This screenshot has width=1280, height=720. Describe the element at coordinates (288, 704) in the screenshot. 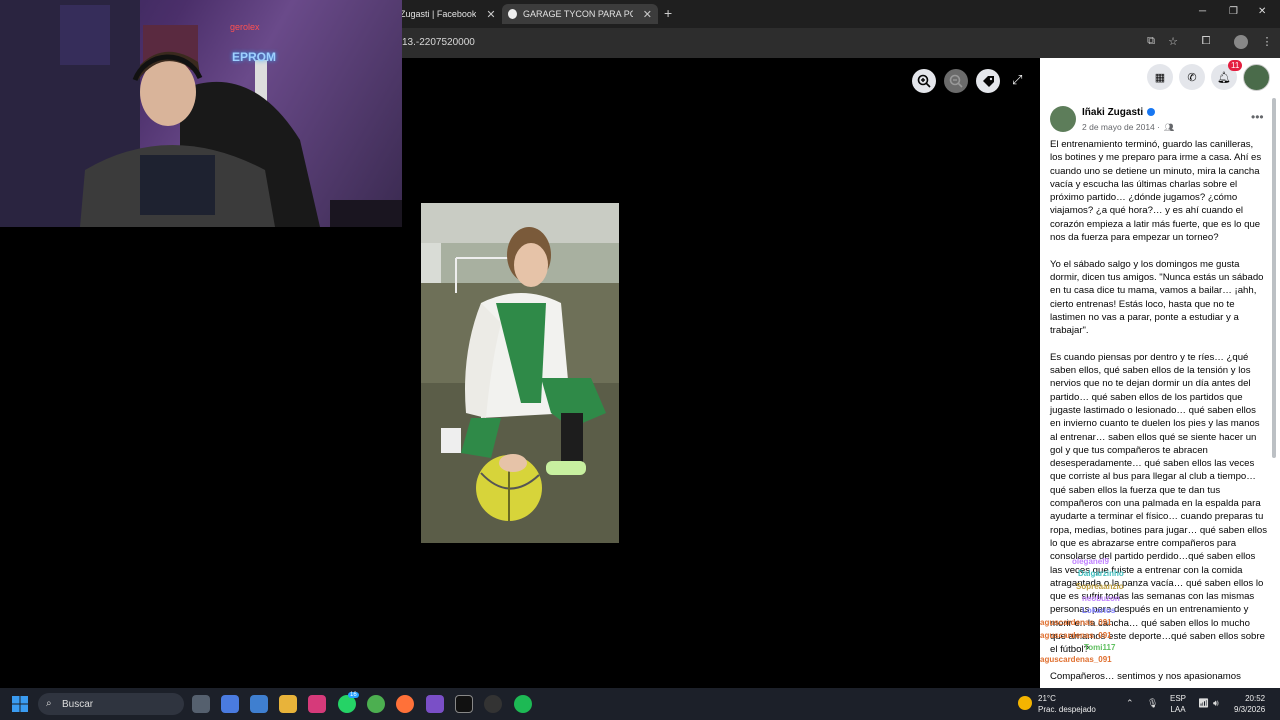

I see `file-explorer-icon` at that location.